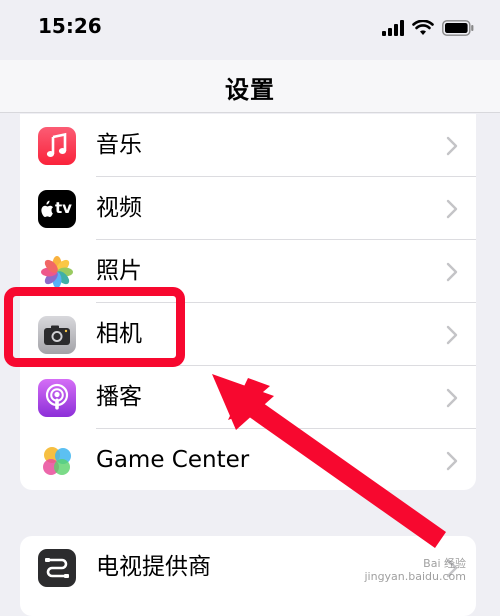  Describe the element at coordinates (119, 397) in the screenshot. I see `settings-row-label: 播客` at that location.